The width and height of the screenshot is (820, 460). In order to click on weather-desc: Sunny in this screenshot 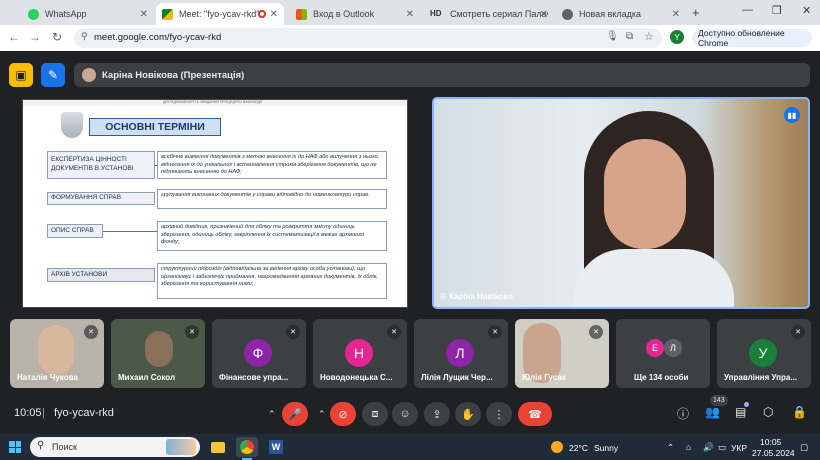, I will do `click(606, 448)`.